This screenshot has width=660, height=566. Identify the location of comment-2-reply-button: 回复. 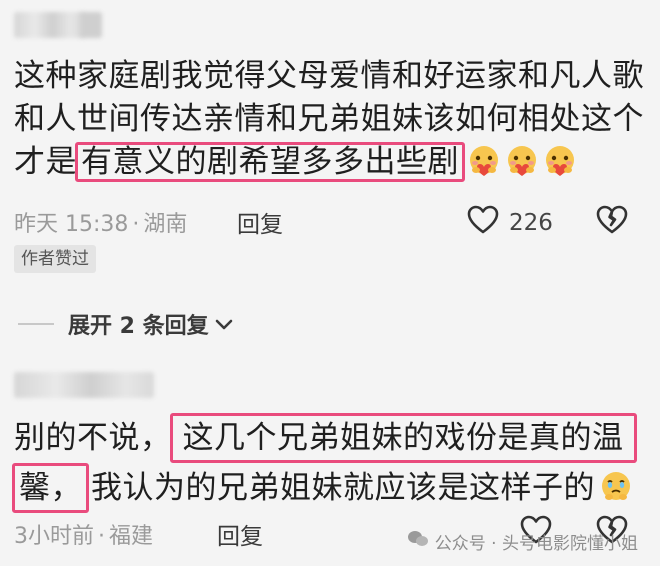
(240, 534).